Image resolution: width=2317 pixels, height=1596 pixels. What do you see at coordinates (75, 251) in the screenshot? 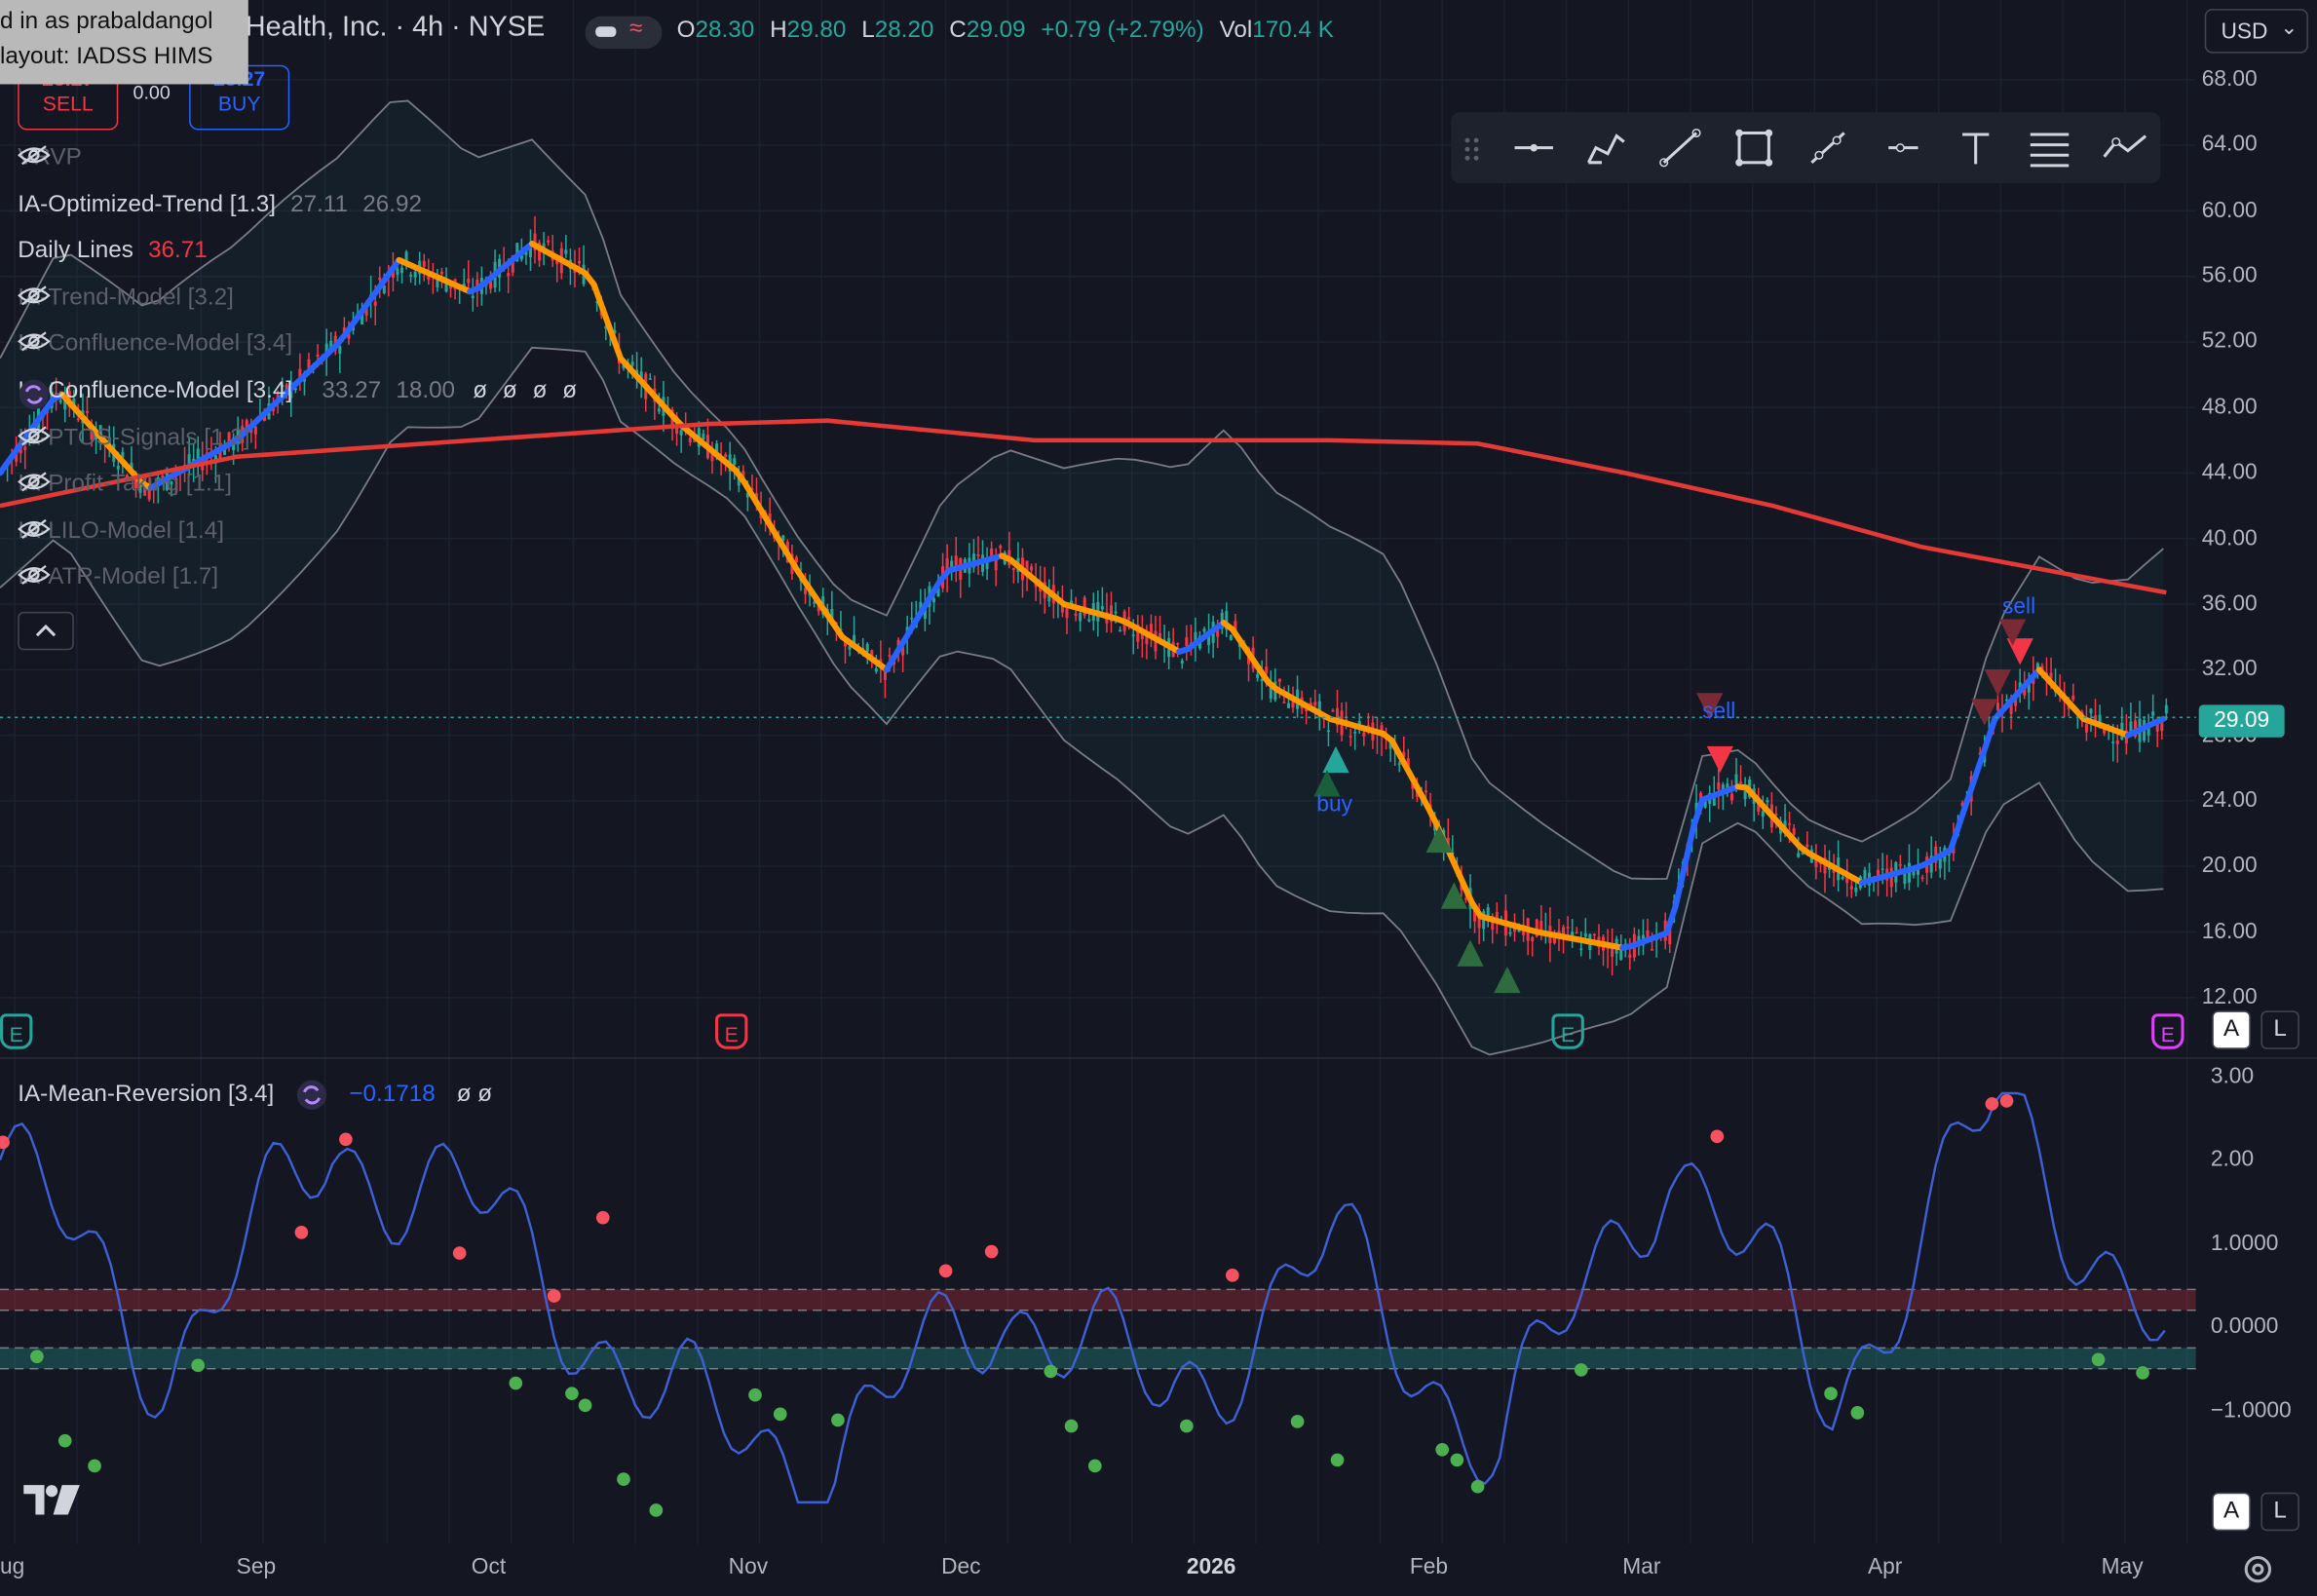
I see `indicator-name: Daily Lines` at bounding box center [75, 251].